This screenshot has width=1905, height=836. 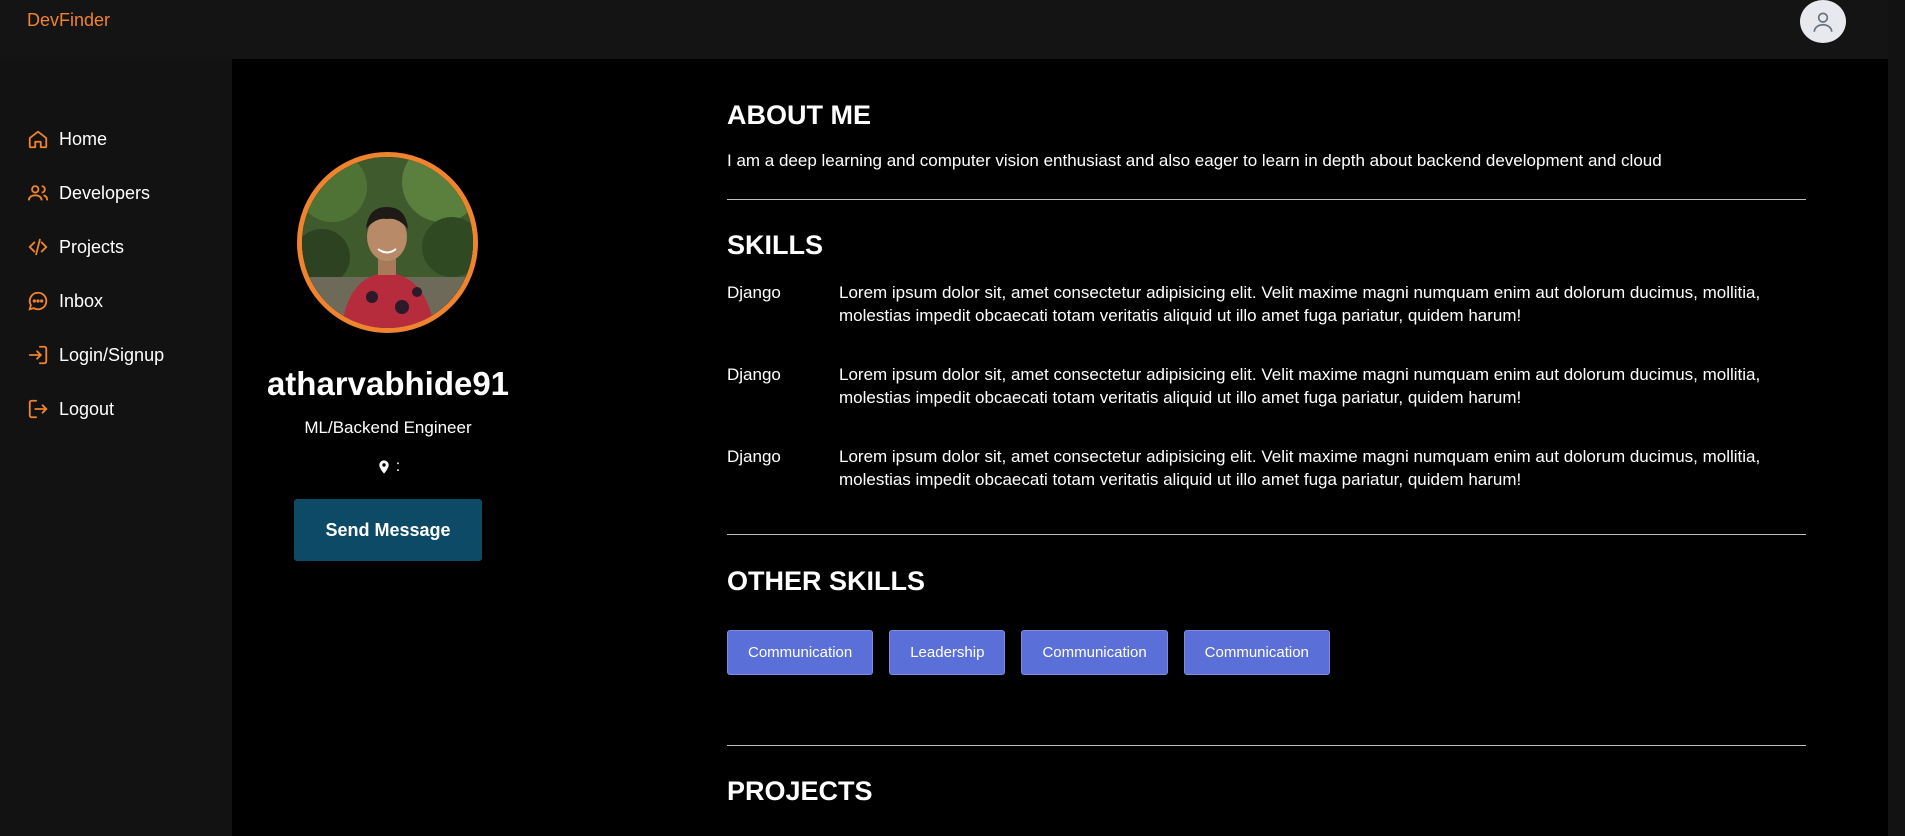 I want to click on sidebar-item-label: Home, so click(x=83, y=138).